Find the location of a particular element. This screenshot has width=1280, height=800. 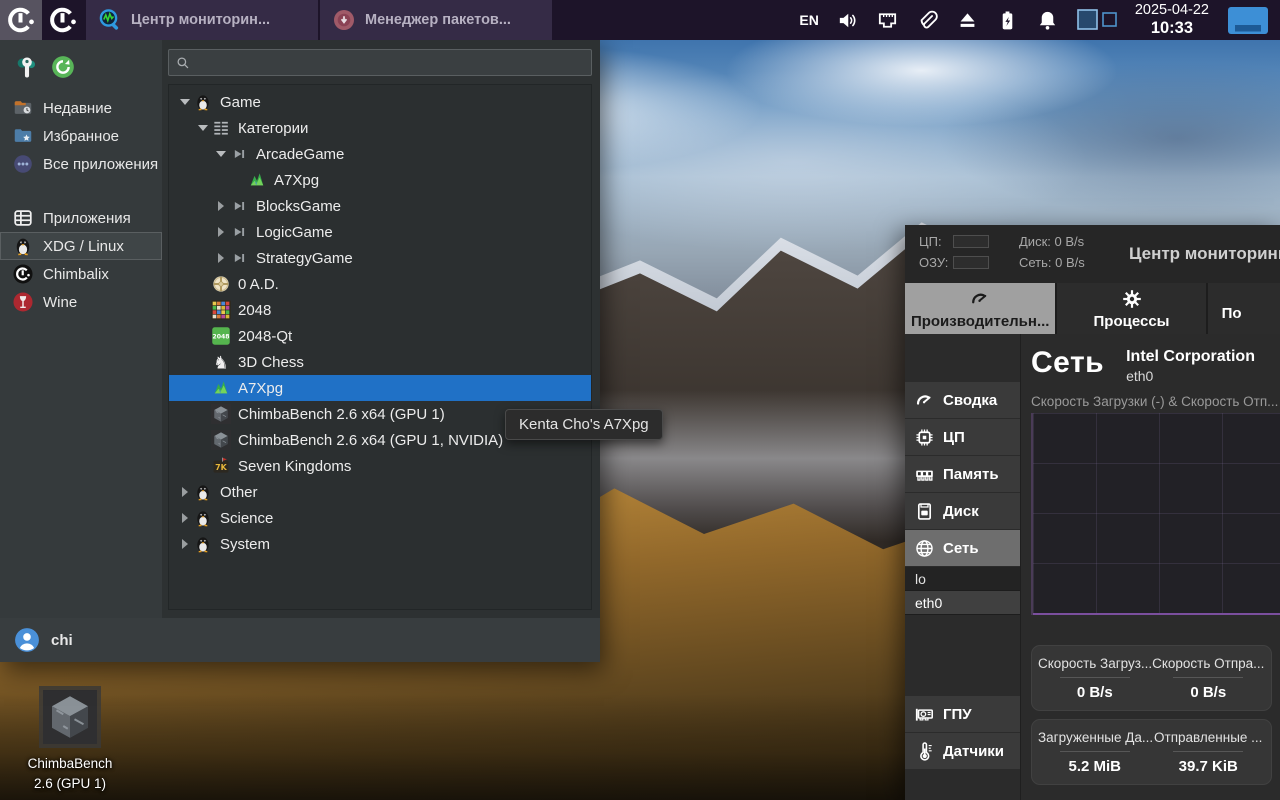

tree-row: 2048 is located at coordinates (380, 310).